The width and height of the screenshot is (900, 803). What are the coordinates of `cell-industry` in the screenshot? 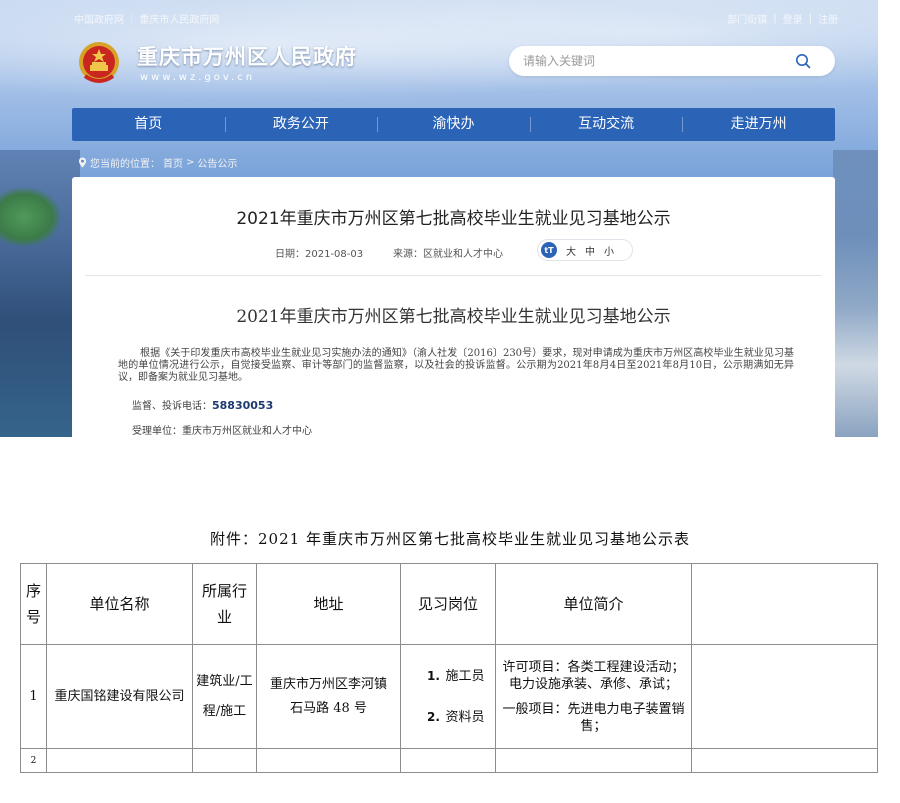 It's located at (224, 760).